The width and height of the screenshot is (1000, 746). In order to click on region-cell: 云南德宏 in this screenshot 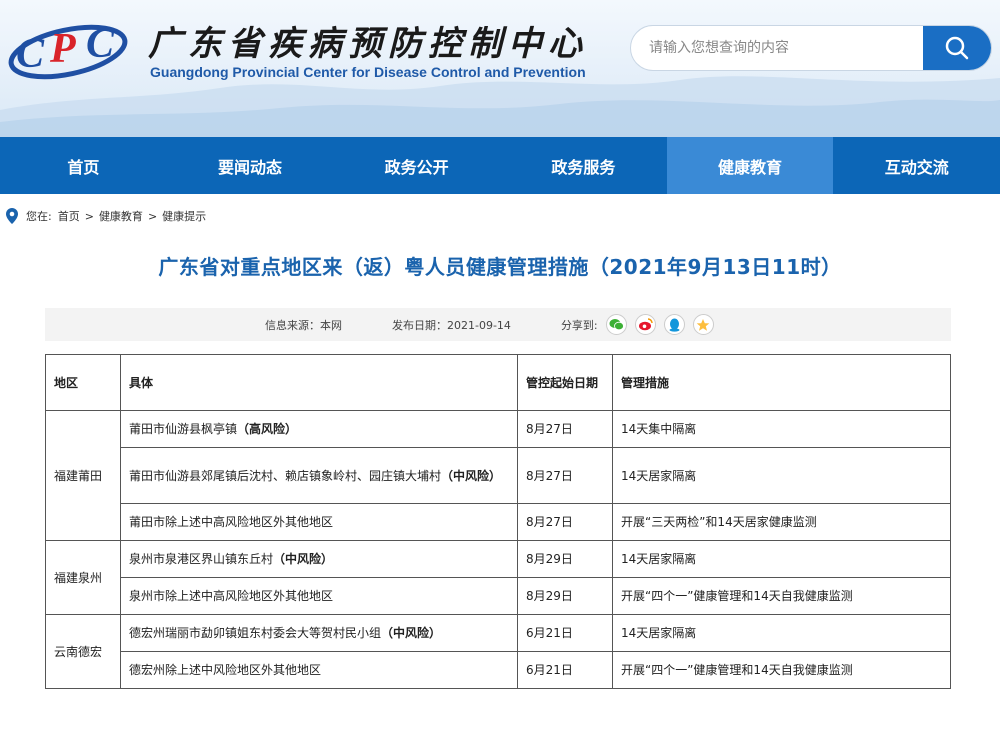, I will do `click(83, 651)`.